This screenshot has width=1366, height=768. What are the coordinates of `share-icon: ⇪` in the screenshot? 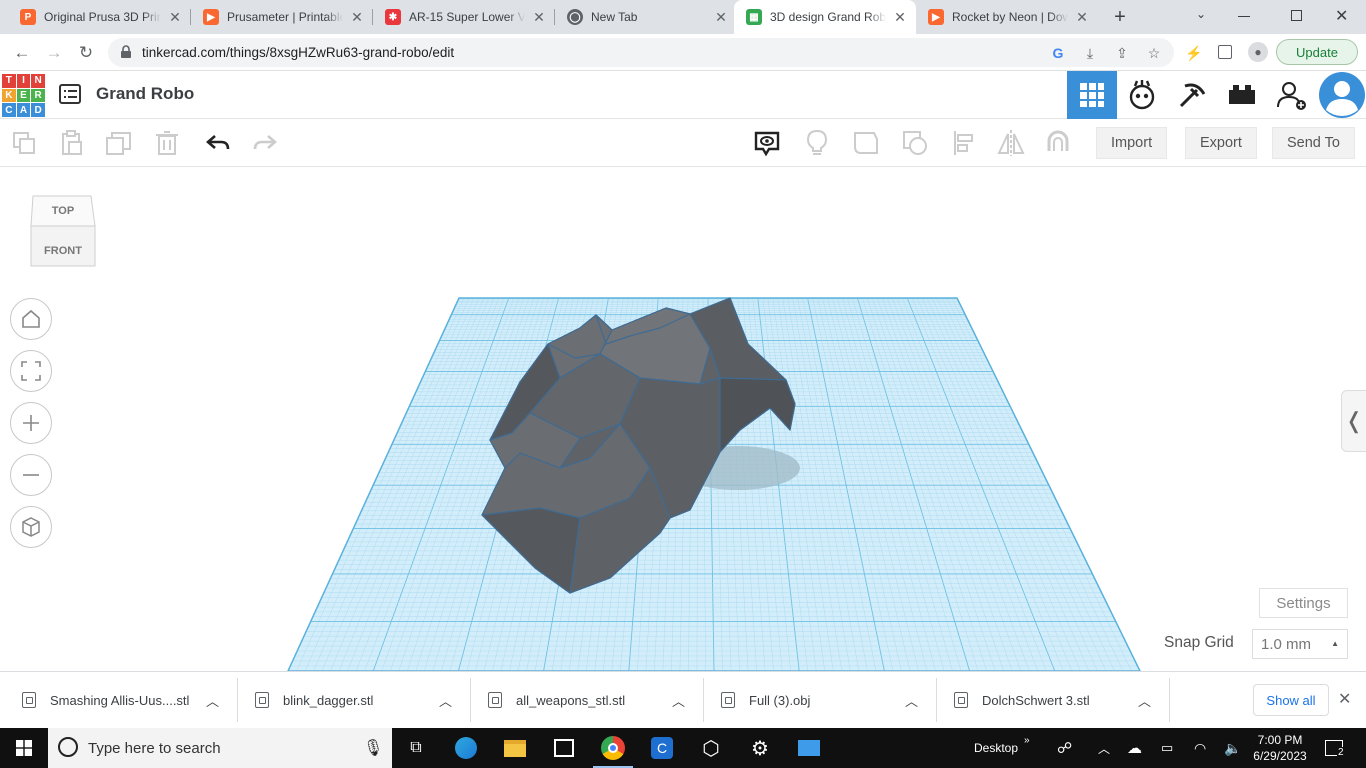 It's located at (1122, 53).